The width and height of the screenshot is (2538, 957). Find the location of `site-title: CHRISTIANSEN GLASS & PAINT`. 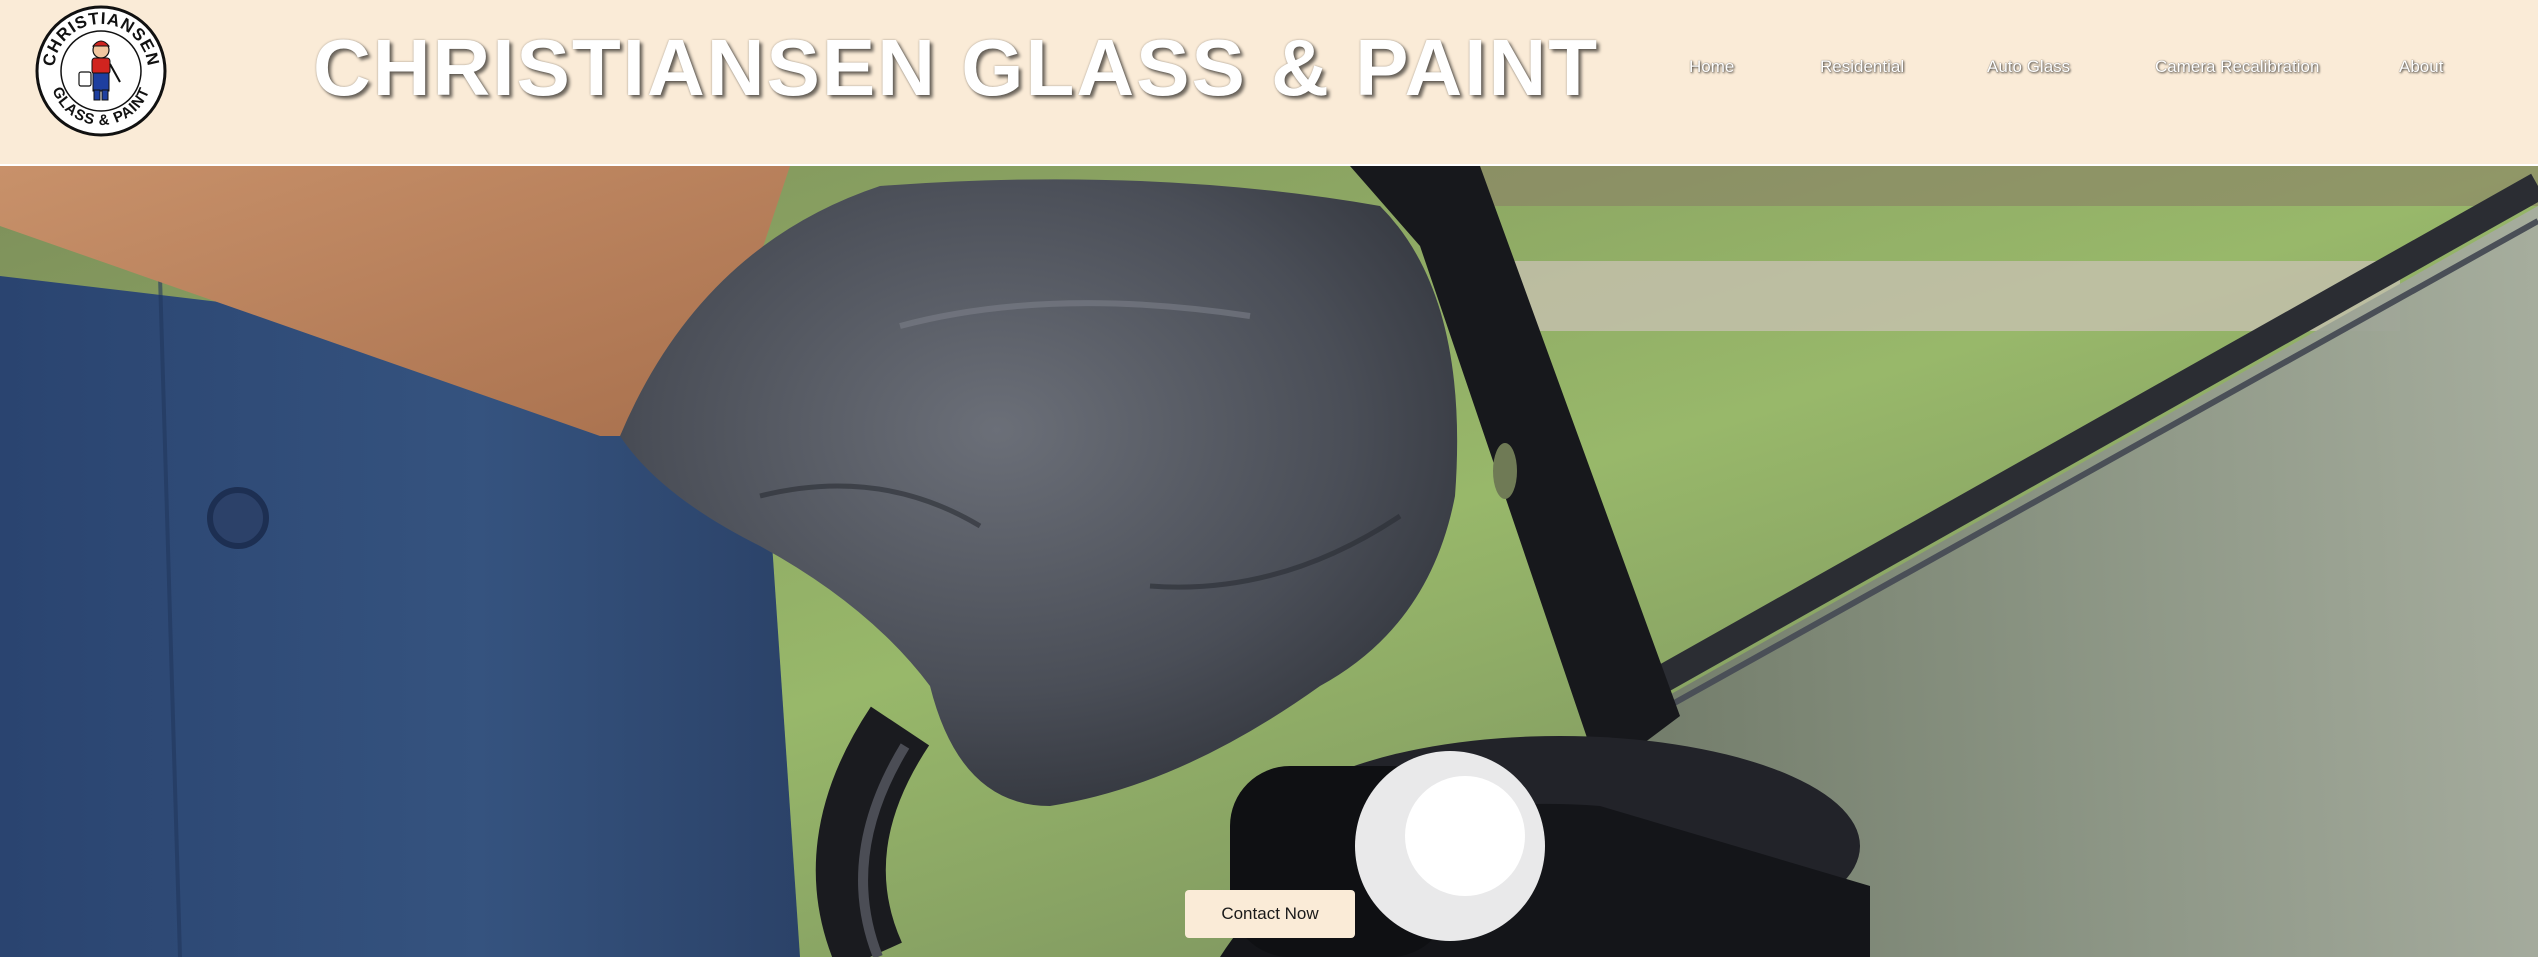

site-title: CHRISTIANSEN GLASS & PAINT is located at coordinates (956, 67).